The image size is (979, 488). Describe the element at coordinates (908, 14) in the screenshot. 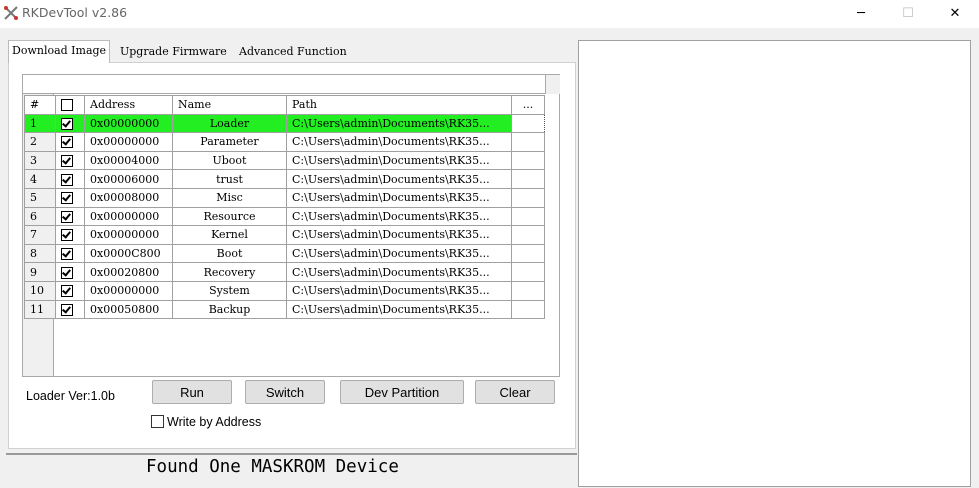

I see `maximize-icon: ☐` at that location.